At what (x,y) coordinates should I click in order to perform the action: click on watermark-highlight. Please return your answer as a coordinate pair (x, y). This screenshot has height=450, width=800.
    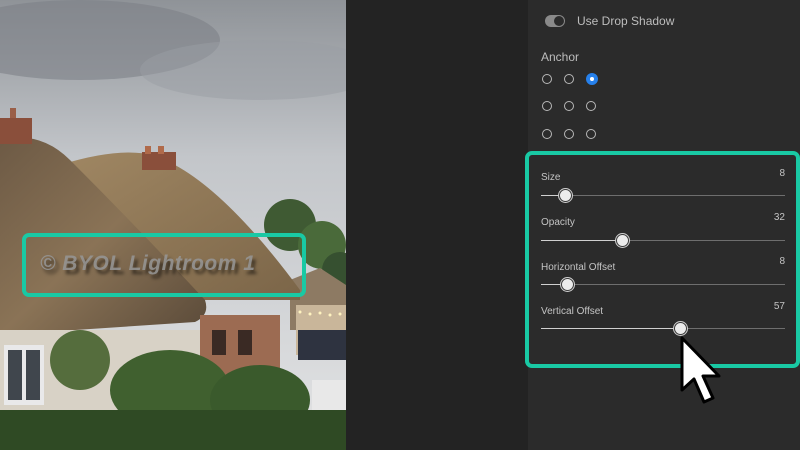
    Looking at the image, I should click on (164, 265).